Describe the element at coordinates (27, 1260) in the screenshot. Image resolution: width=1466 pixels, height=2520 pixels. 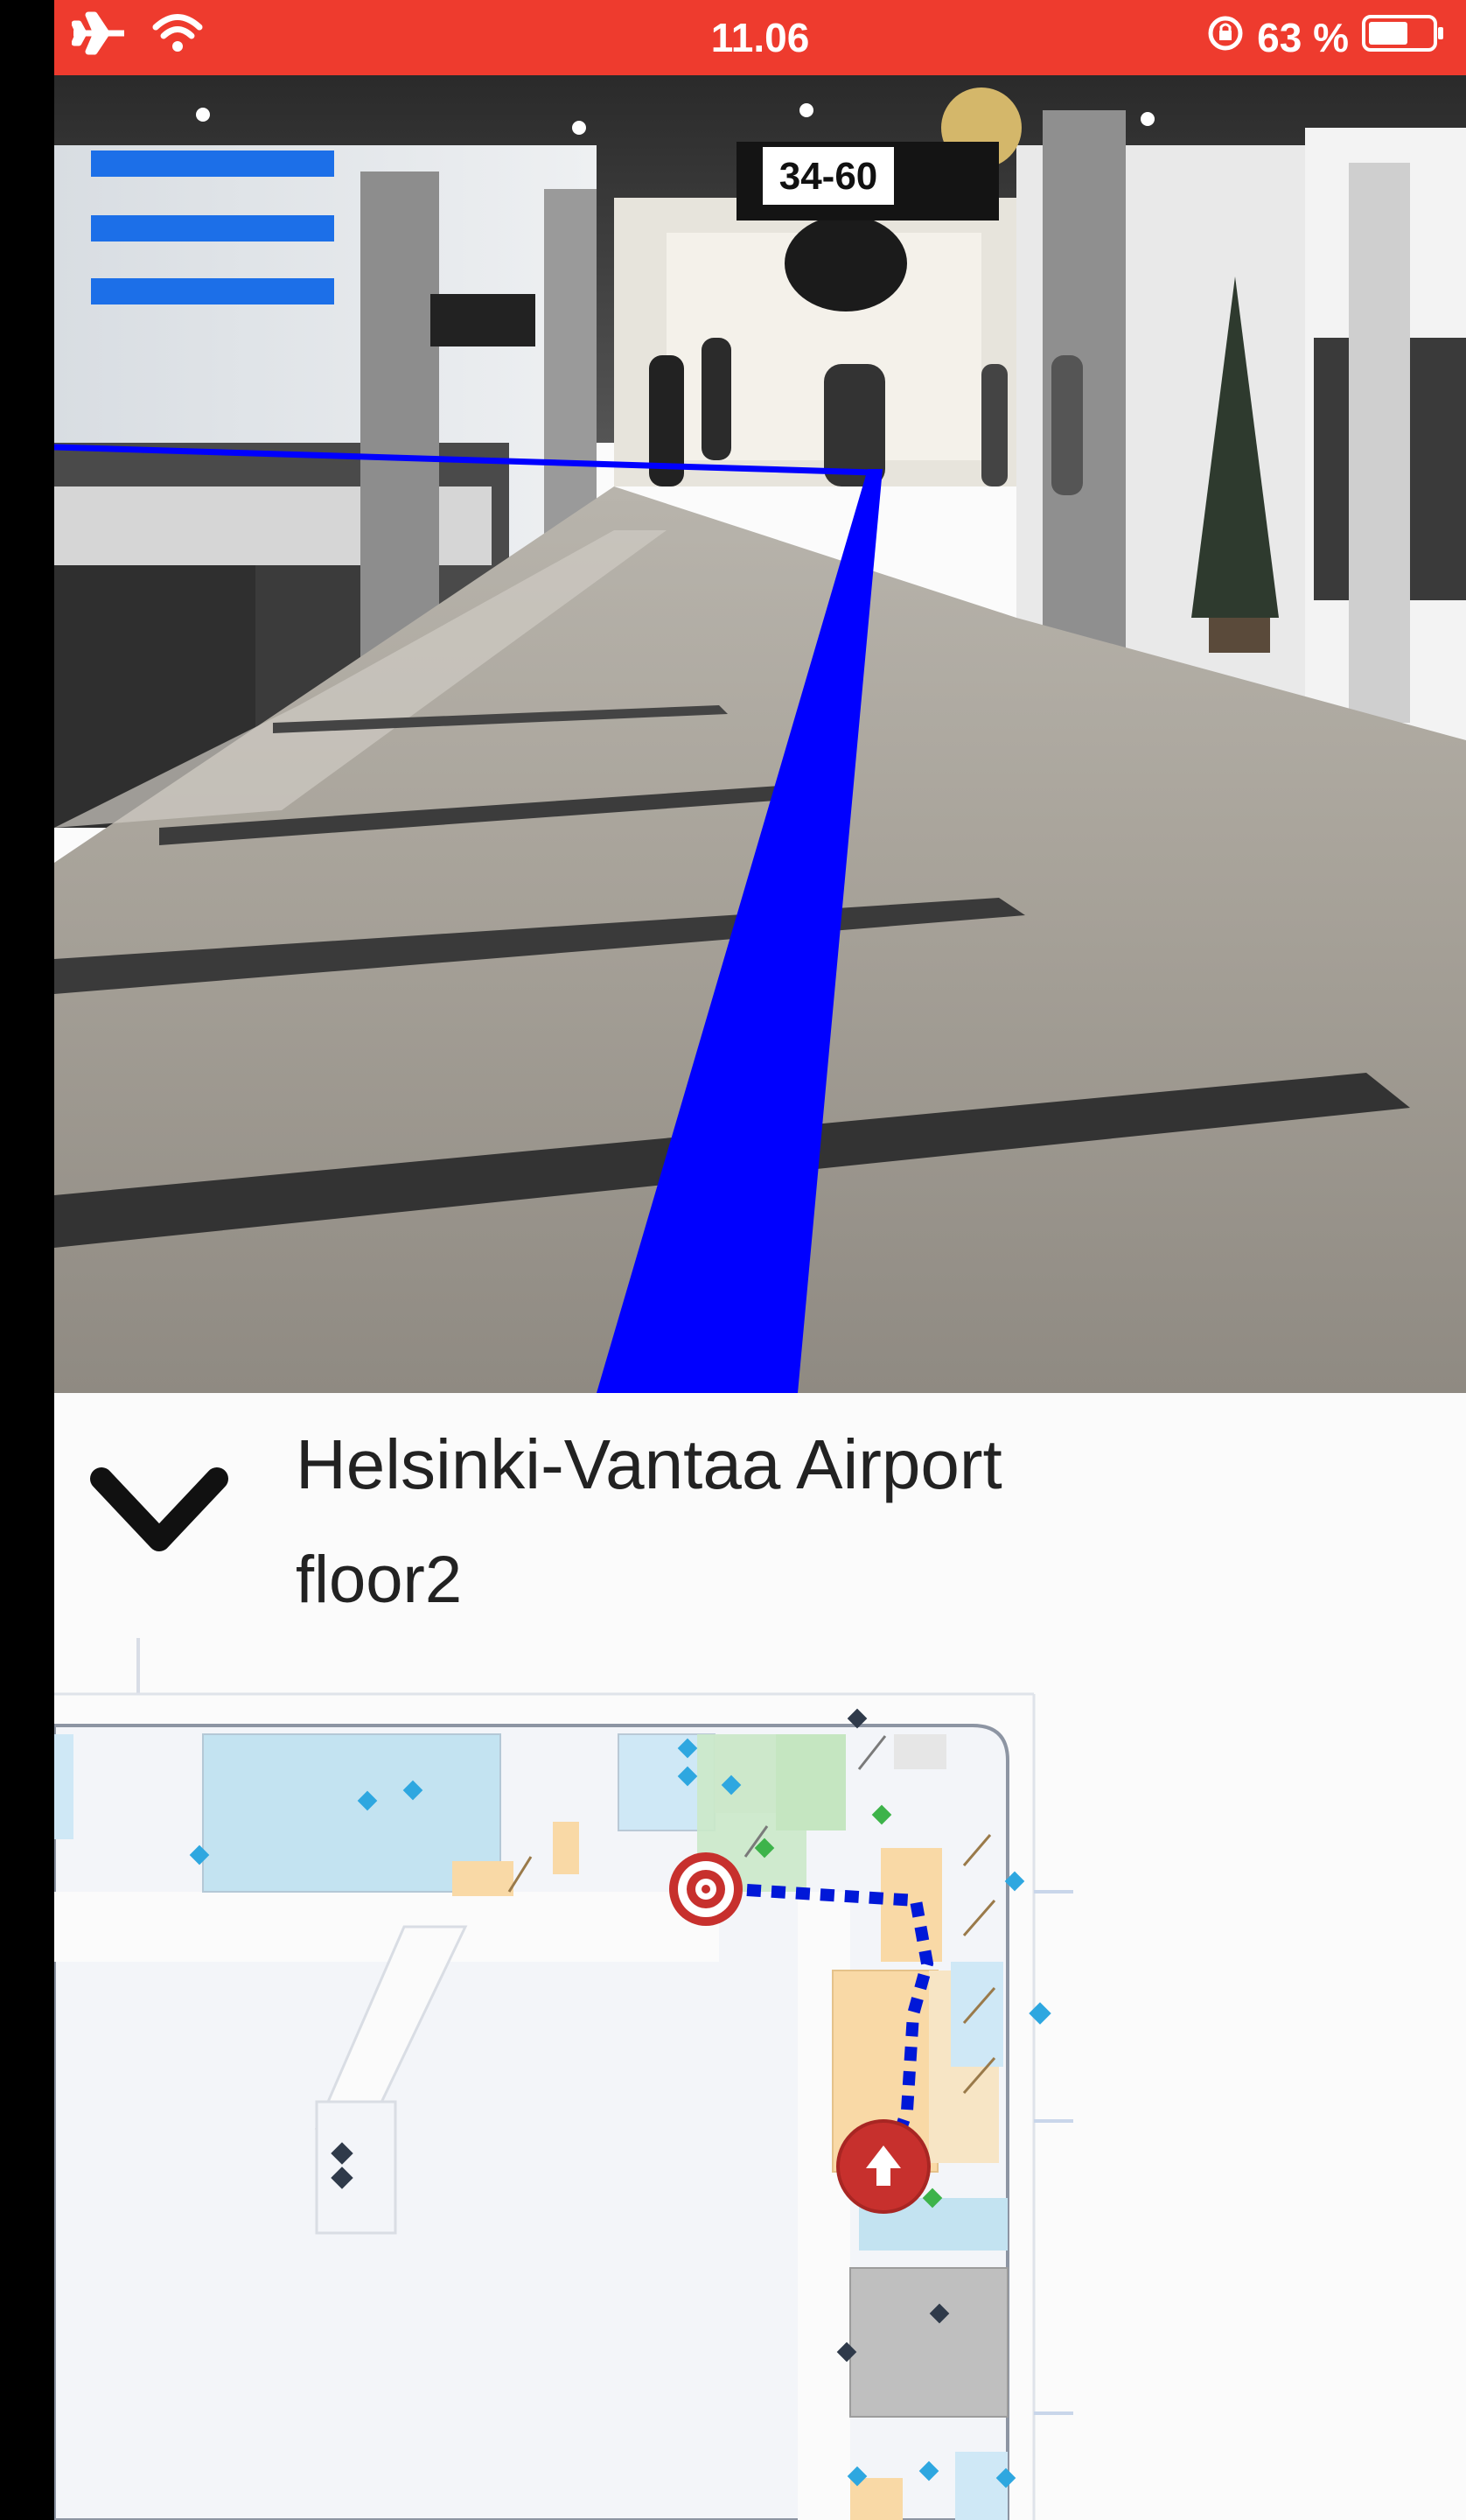
I see `left-bezel` at that location.